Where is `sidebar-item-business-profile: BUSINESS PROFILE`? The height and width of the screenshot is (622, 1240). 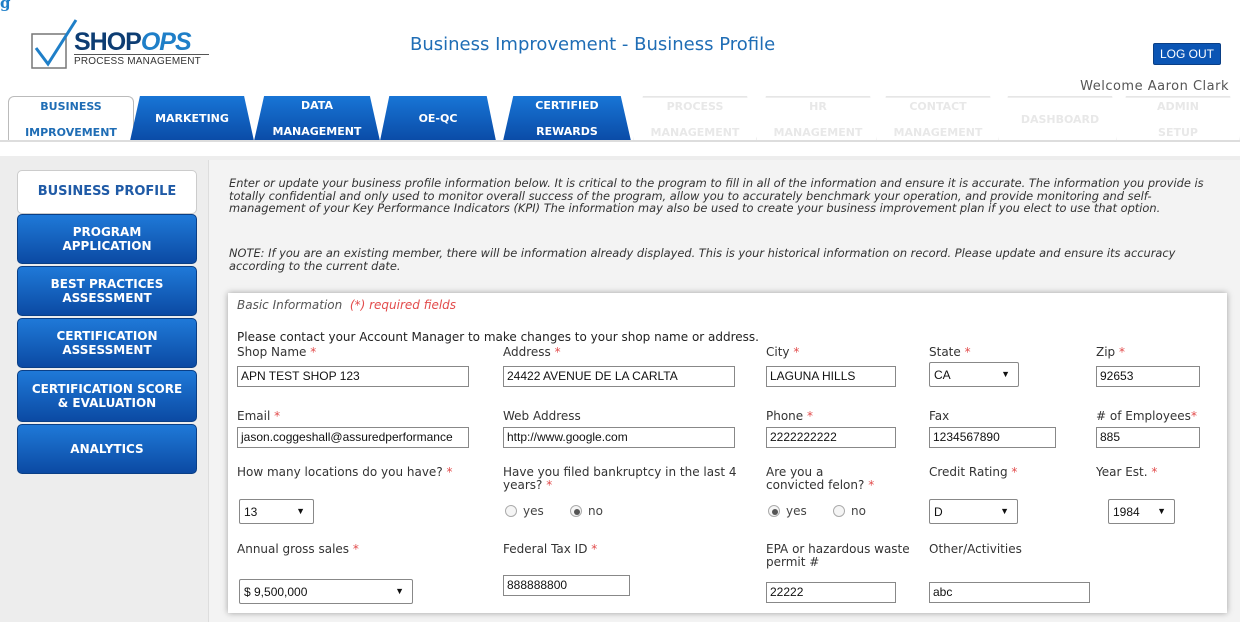 sidebar-item-business-profile: BUSINESS PROFILE is located at coordinates (107, 192).